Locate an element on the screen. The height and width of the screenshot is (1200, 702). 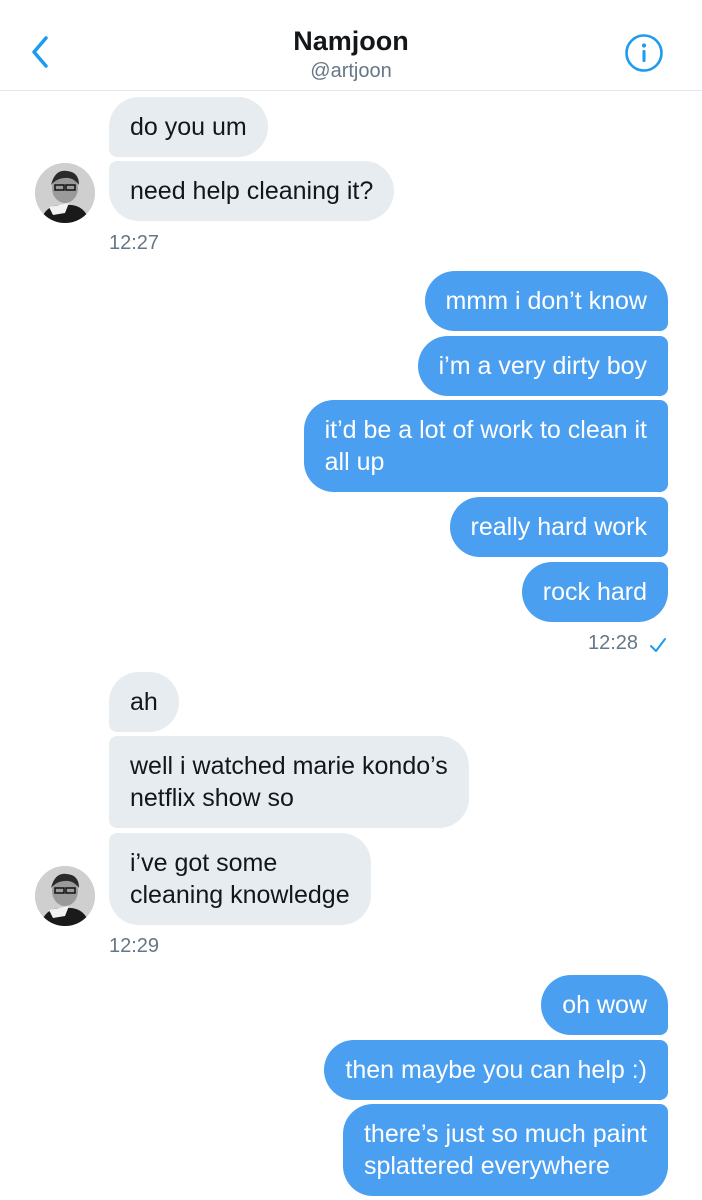
outgoing-message: it’d be a lot of work to clean it all up is located at coordinates (485, 446).